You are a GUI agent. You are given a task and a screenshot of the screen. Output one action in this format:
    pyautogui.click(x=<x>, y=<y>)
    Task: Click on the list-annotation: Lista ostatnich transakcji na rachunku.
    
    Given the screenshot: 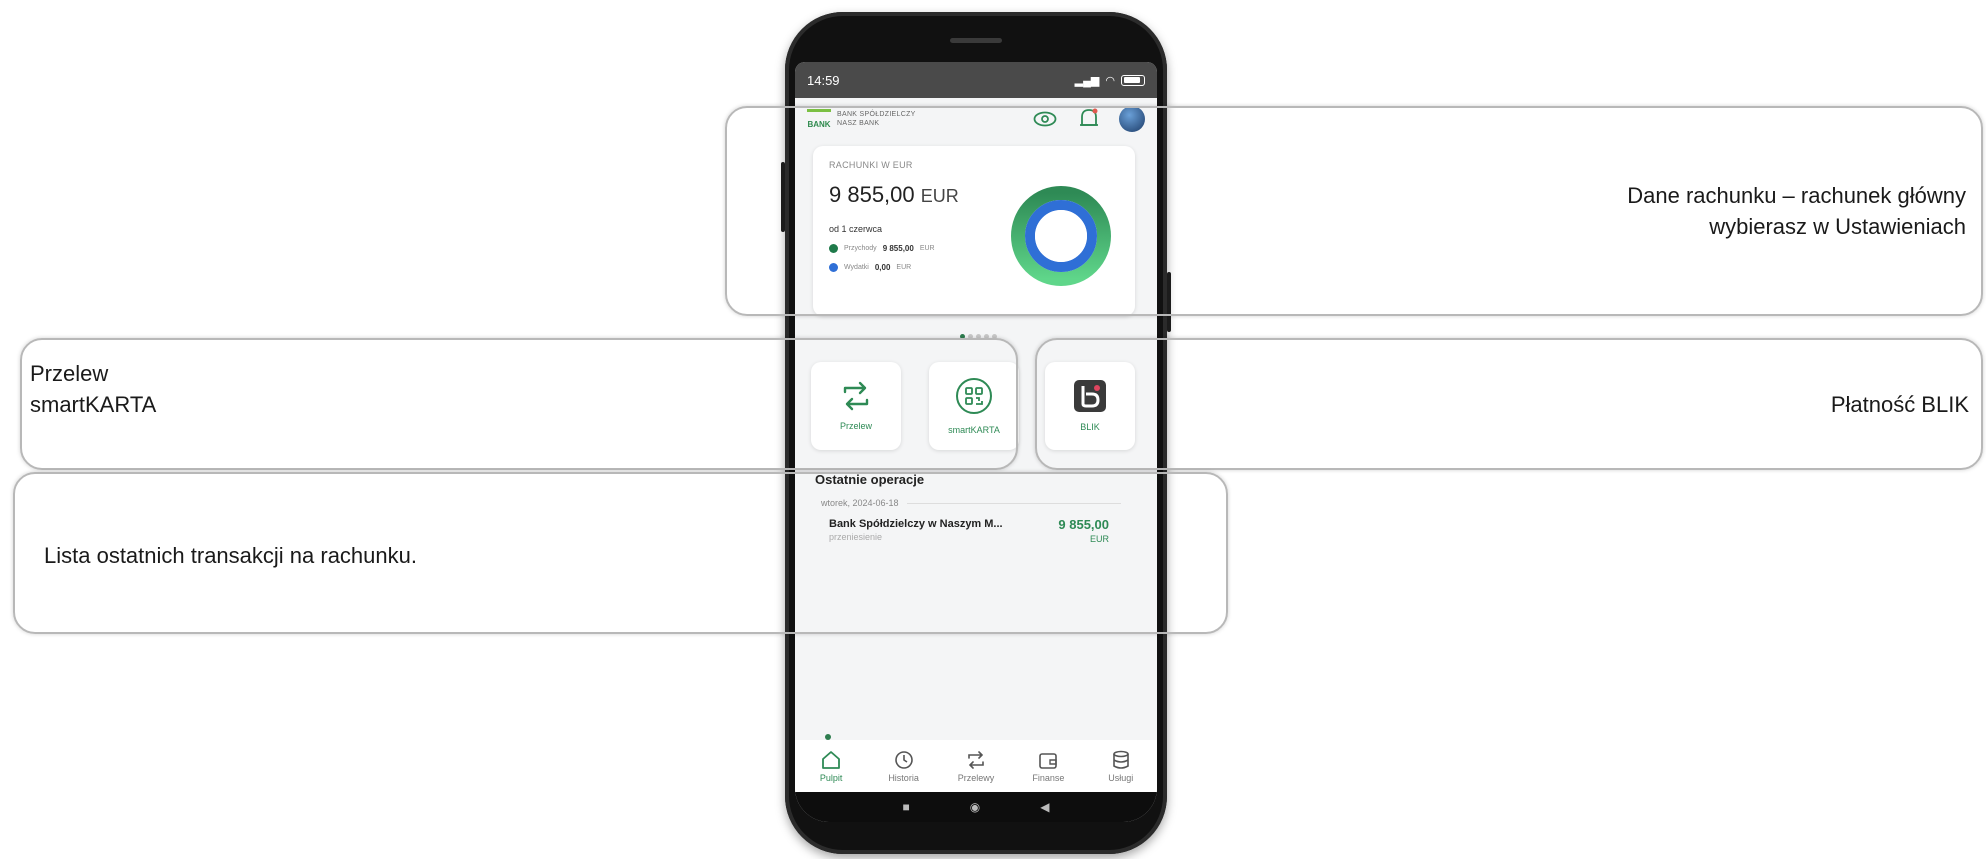 What is the action you would take?
    pyautogui.click(x=230, y=555)
    